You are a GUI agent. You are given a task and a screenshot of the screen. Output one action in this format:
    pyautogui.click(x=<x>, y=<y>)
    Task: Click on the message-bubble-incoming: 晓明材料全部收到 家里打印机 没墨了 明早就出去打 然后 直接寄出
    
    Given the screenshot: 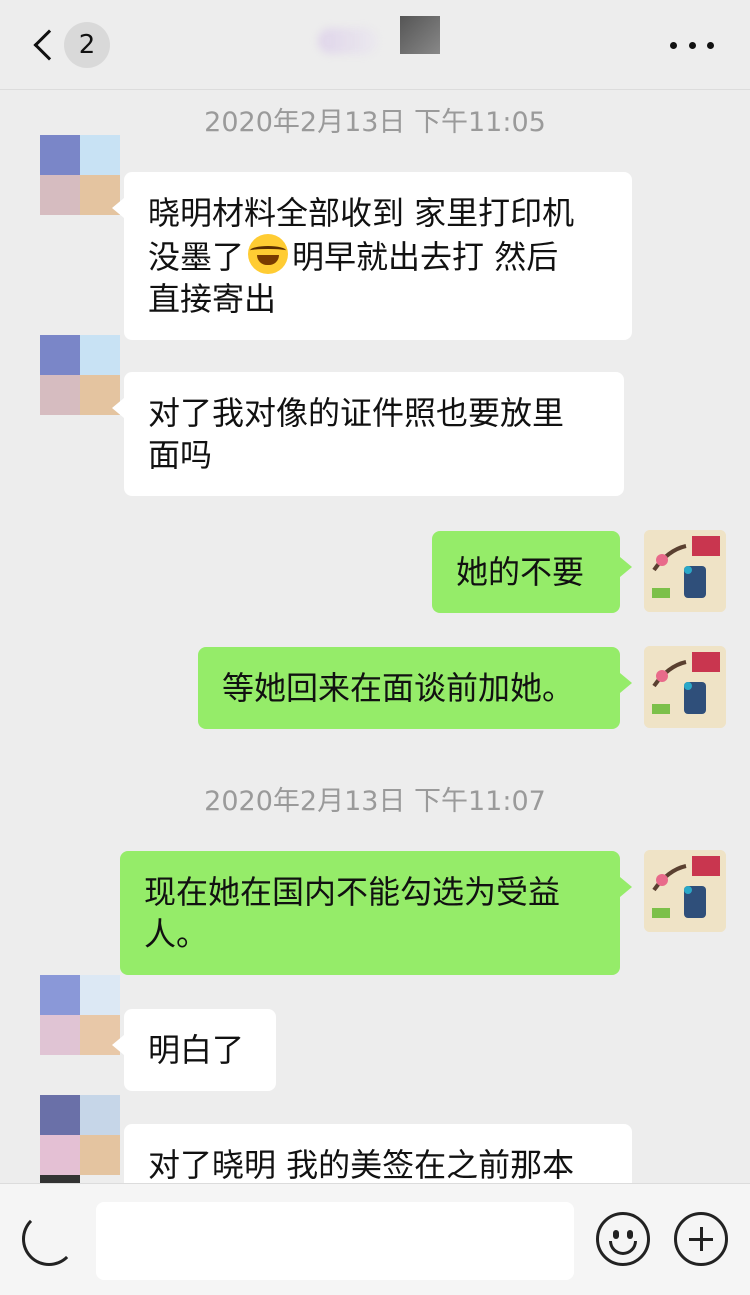 What is the action you would take?
    pyautogui.click(x=372, y=256)
    